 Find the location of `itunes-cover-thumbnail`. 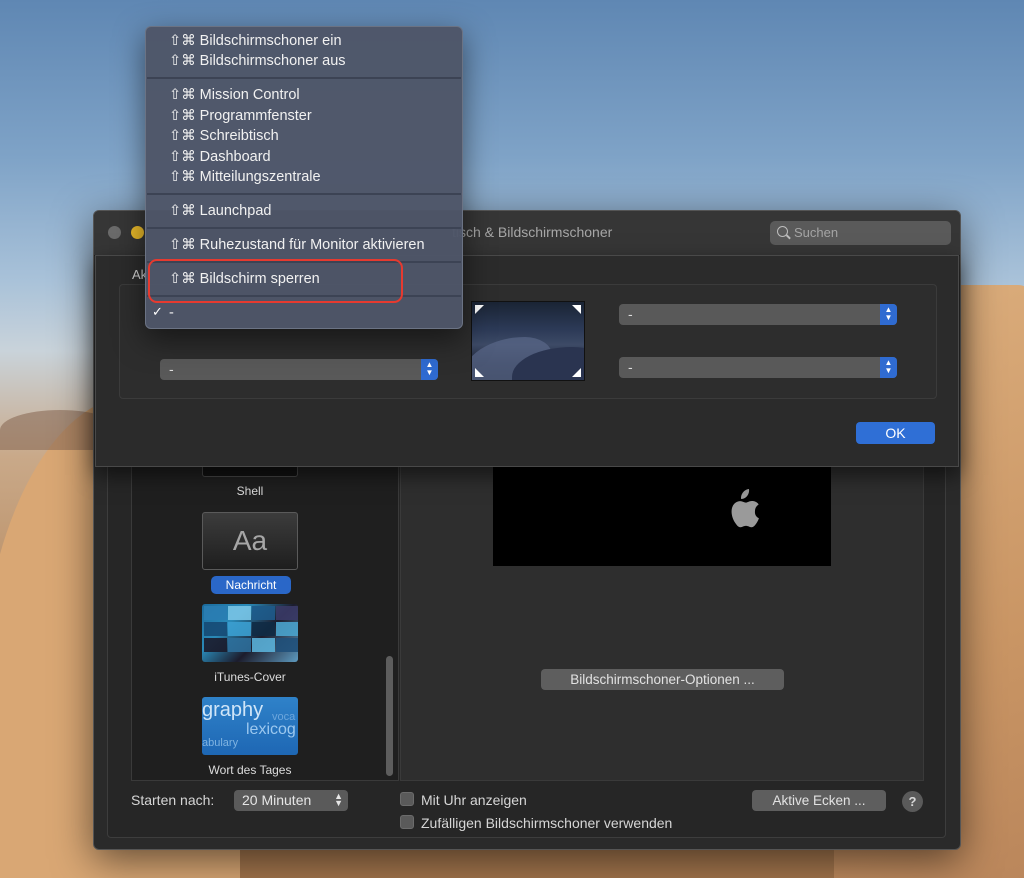

itunes-cover-thumbnail is located at coordinates (250, 633).